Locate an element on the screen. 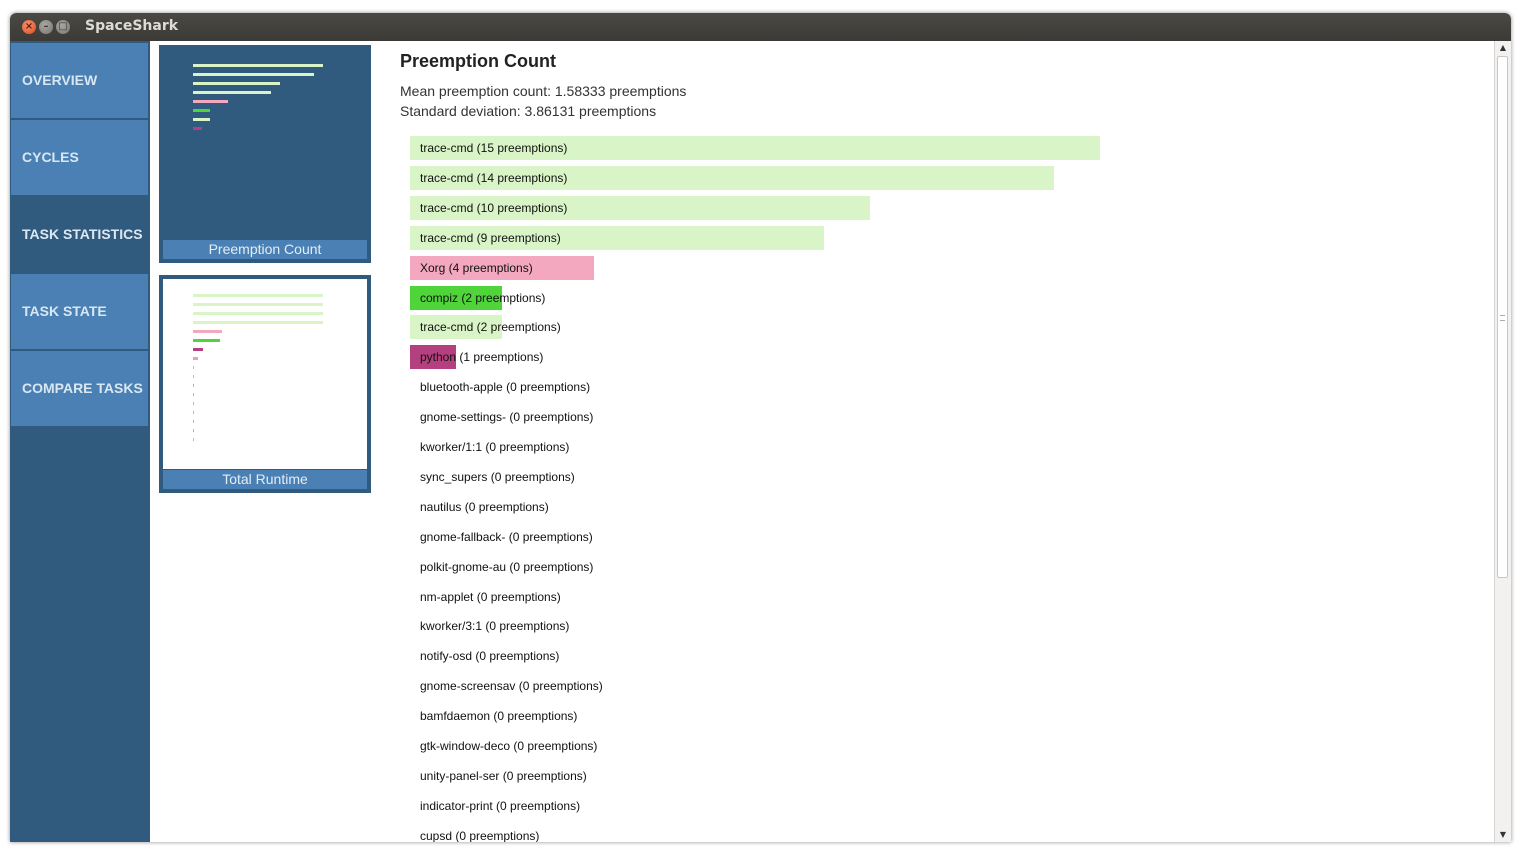 This screenshot has width=1525, height=854. bar-label: compiz (2 preemptions) is located at coordinates (483, 298).